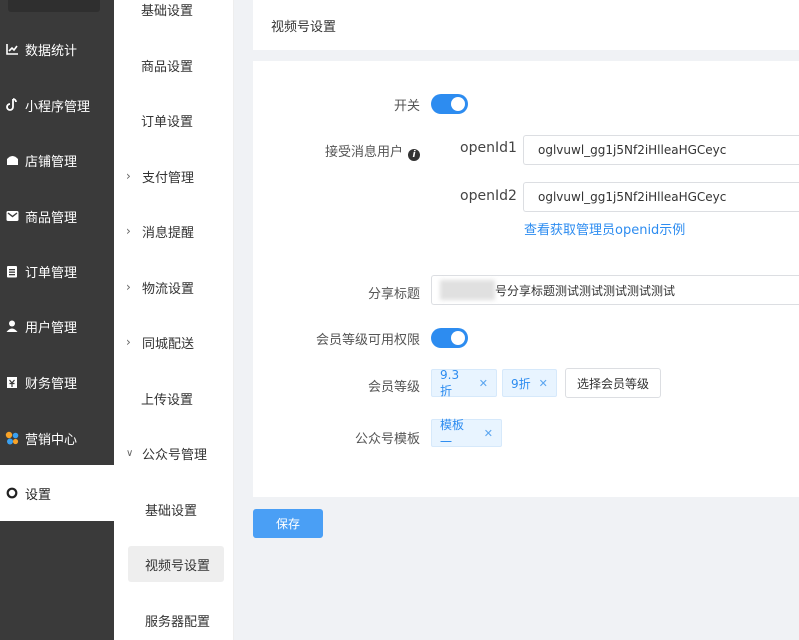 The image size is (799, 640). I want to click on nav-item-data-stats: 数据统计, so click(57, 49).